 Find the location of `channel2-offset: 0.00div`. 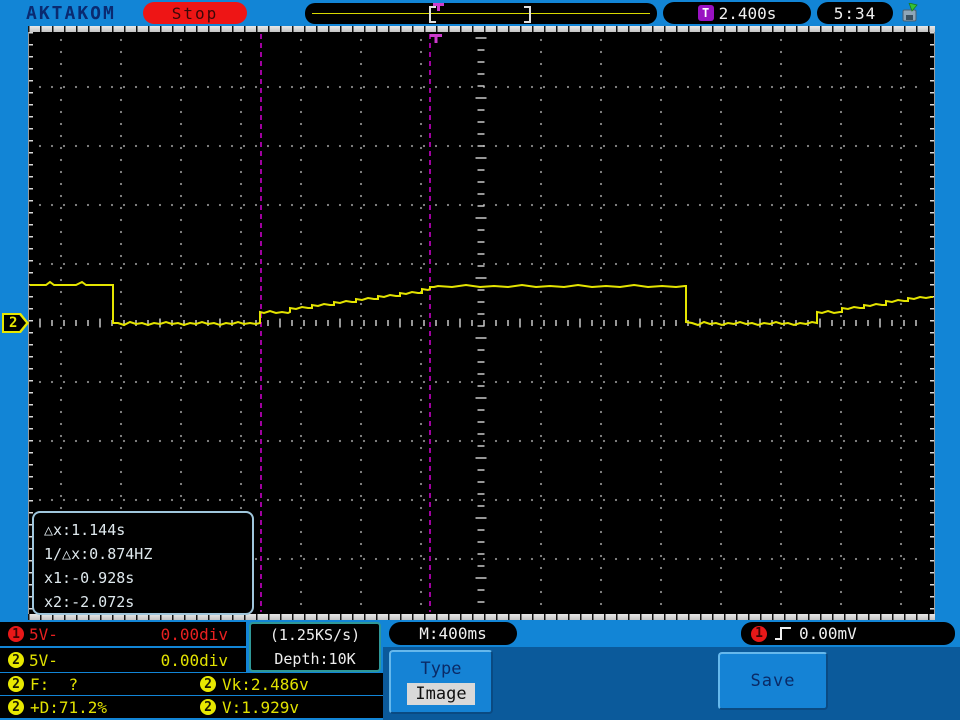

channel2-offset: 0.00div is located at coordinates (194, 660).